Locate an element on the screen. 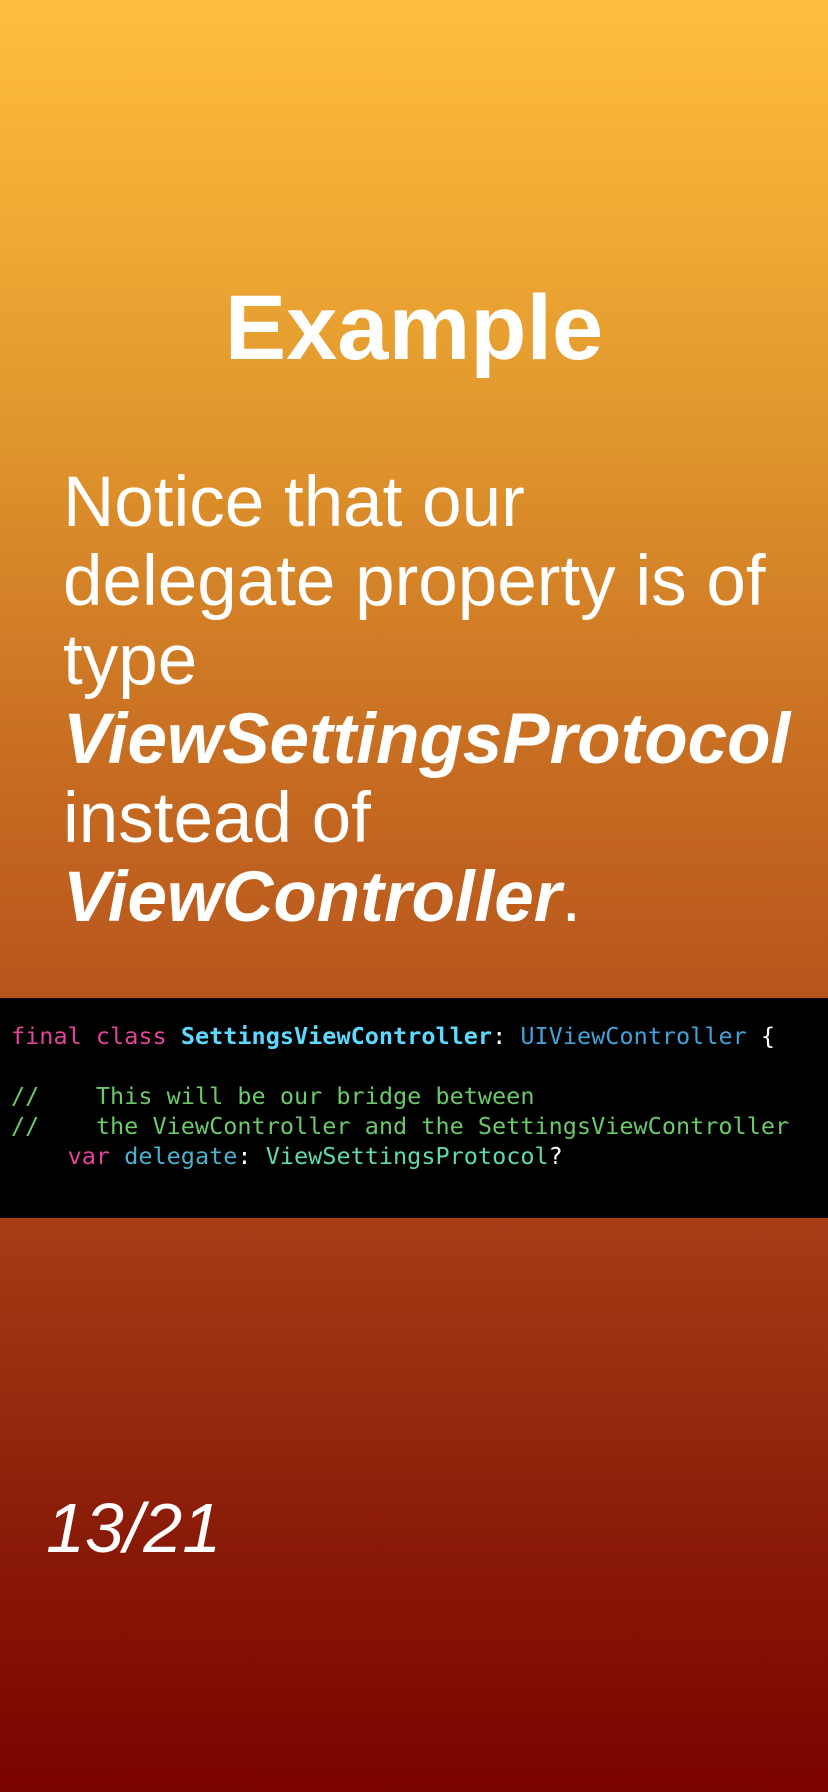 The width and height of the screenshot is (828, 1792). code-line-delegate: var delegate: ViewSettingsProtocol? is located at coordinates (287, 1156).